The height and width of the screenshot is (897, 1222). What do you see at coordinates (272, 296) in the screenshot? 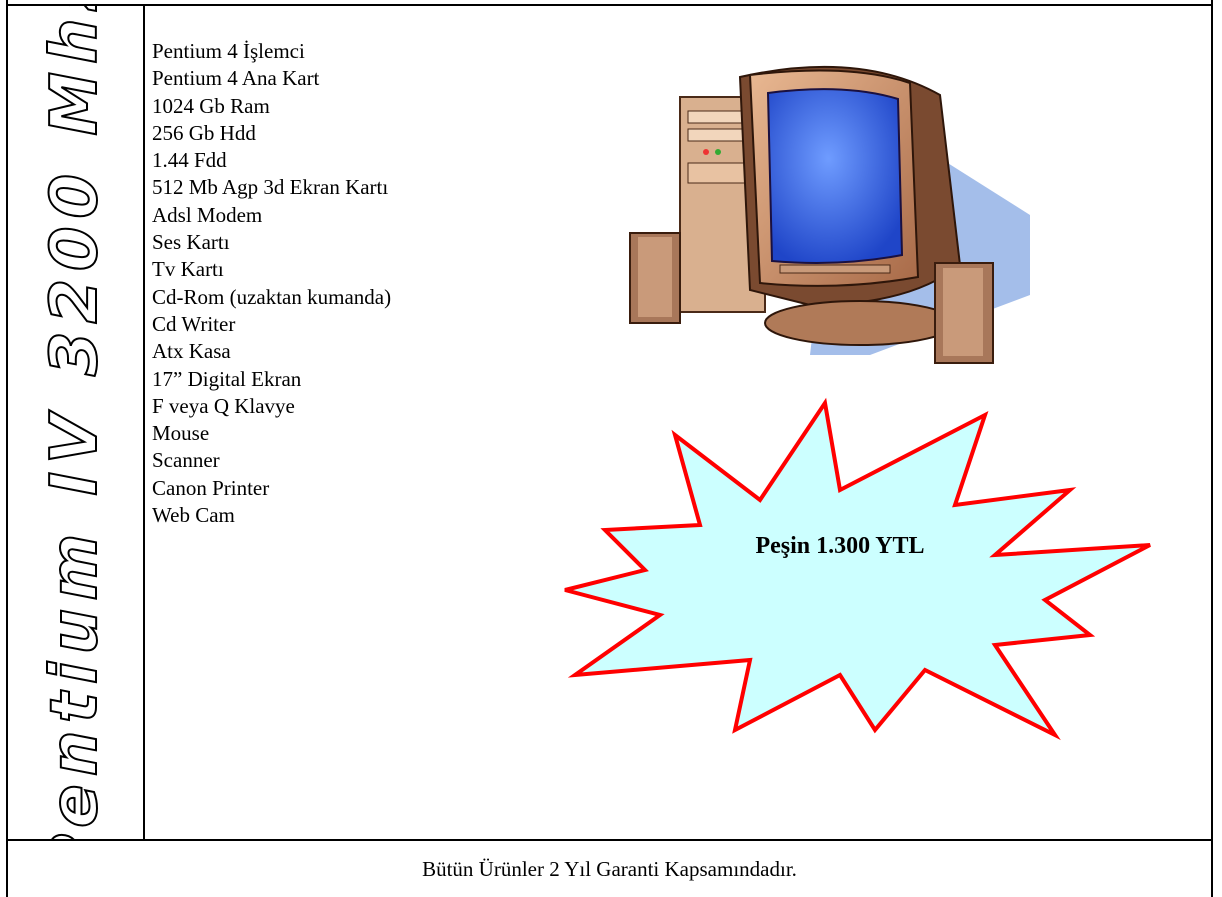
I see `list-item: Cd-Rom (uzaktan kumanda)` at bounding box center [272, 296].